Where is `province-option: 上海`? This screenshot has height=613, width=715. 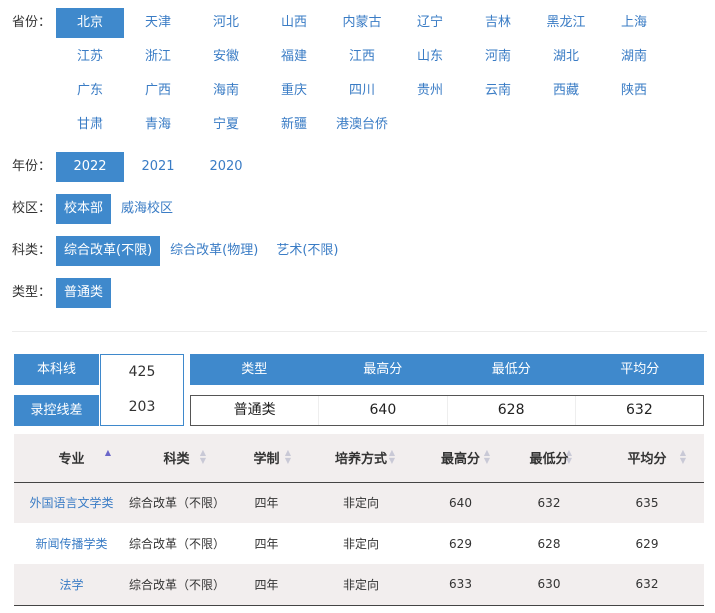
province-option: 上海 is located at coordinates (634, 23).